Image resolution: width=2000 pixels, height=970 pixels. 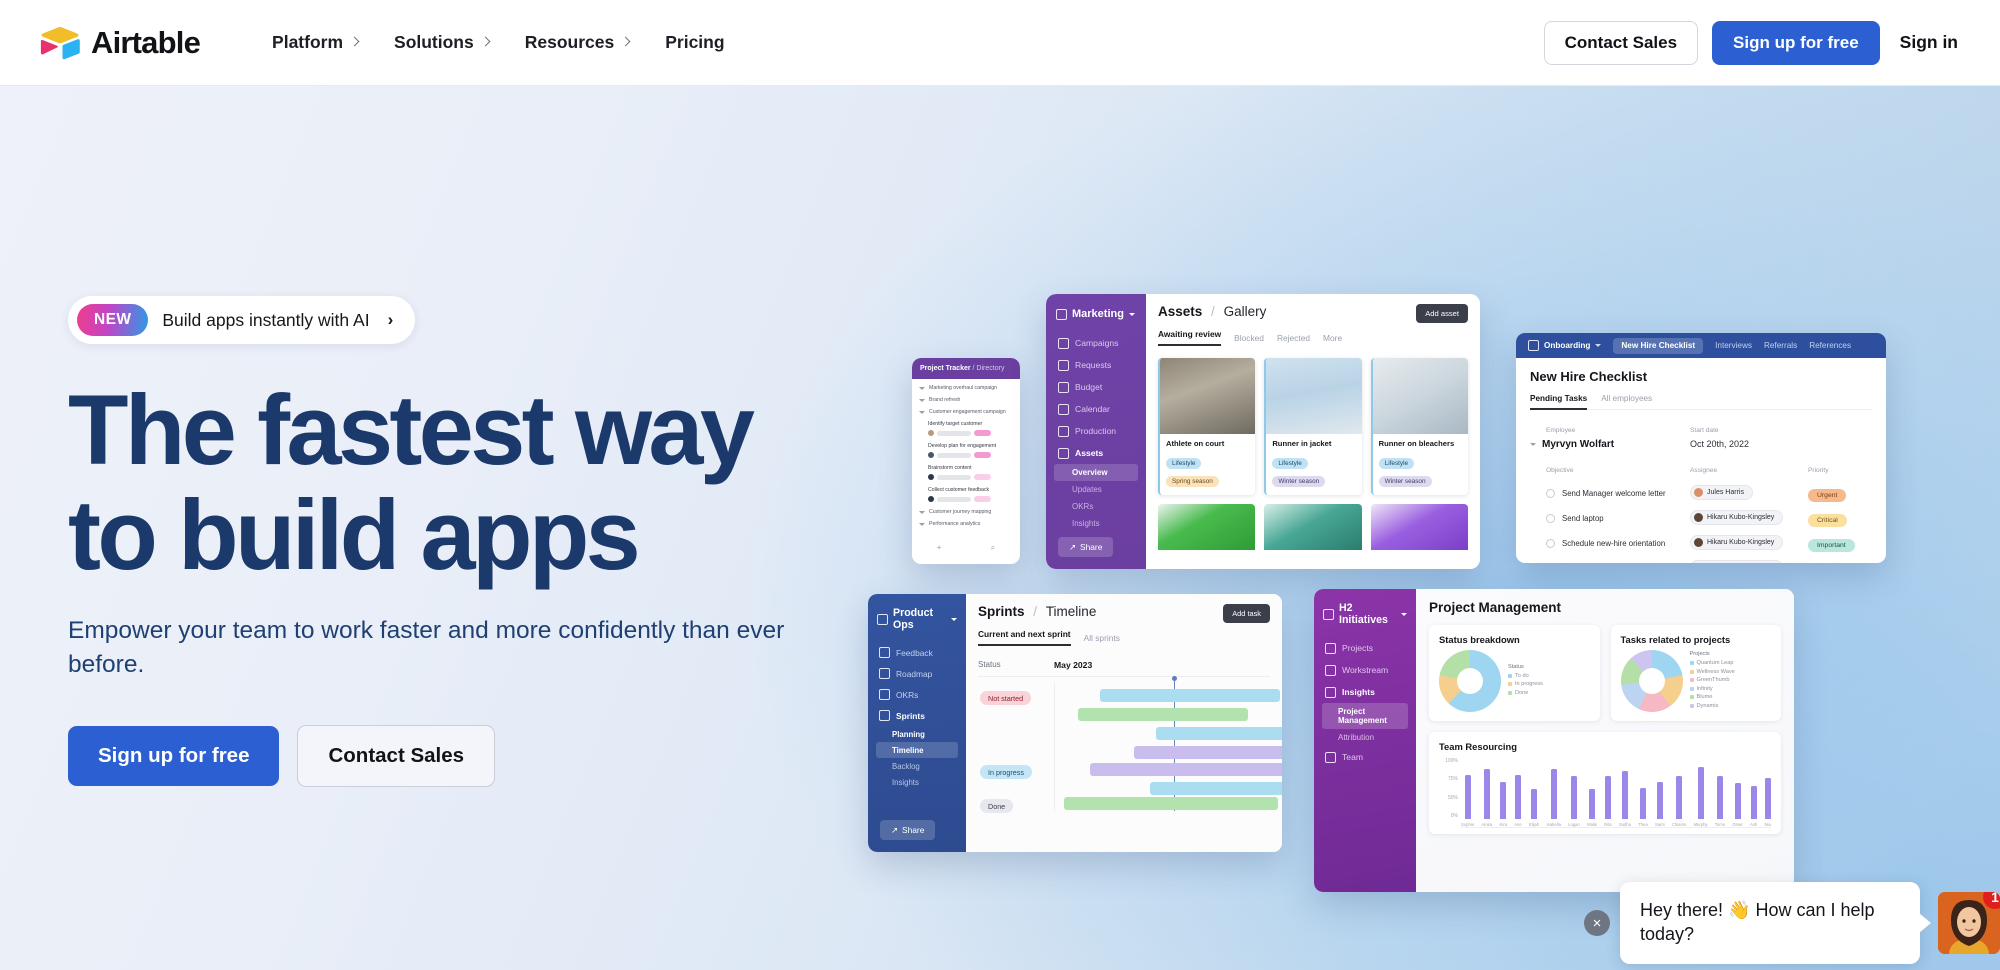 I want to click on sidebar-item-projects: Projects, so click(x=1365, y=648).